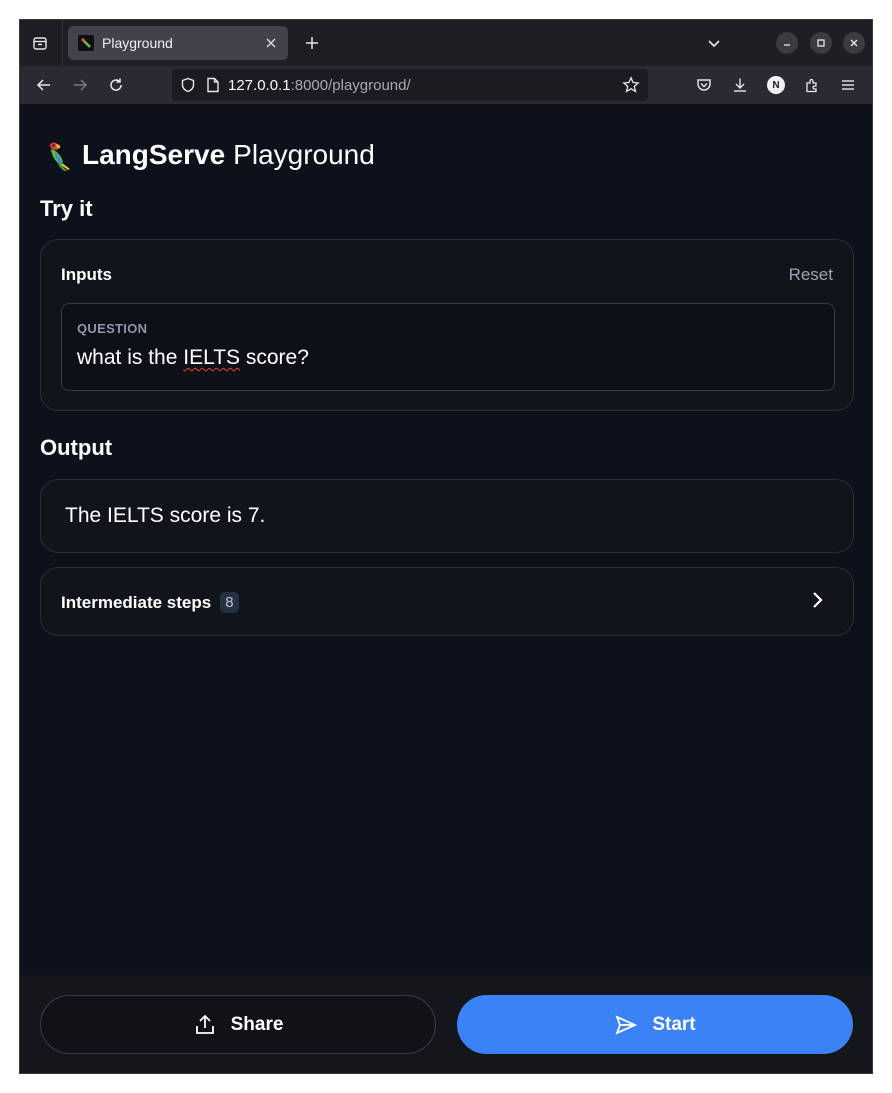 The image size is (892, 1093). What do you see at coordinates (188, 85) in the screenshot?
I see `shield-icon` at bounding box center [188, 85].